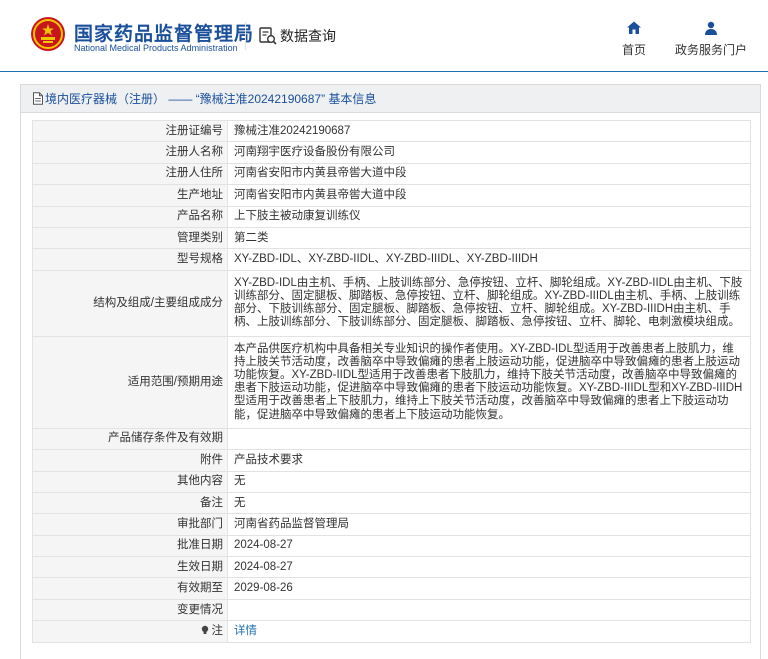 Image resolution: width=768 pixels, height=659 pixels. Describe the element at coordinates (130, 238) in the screenshot. I see `field-label: 管理类别` at that location.